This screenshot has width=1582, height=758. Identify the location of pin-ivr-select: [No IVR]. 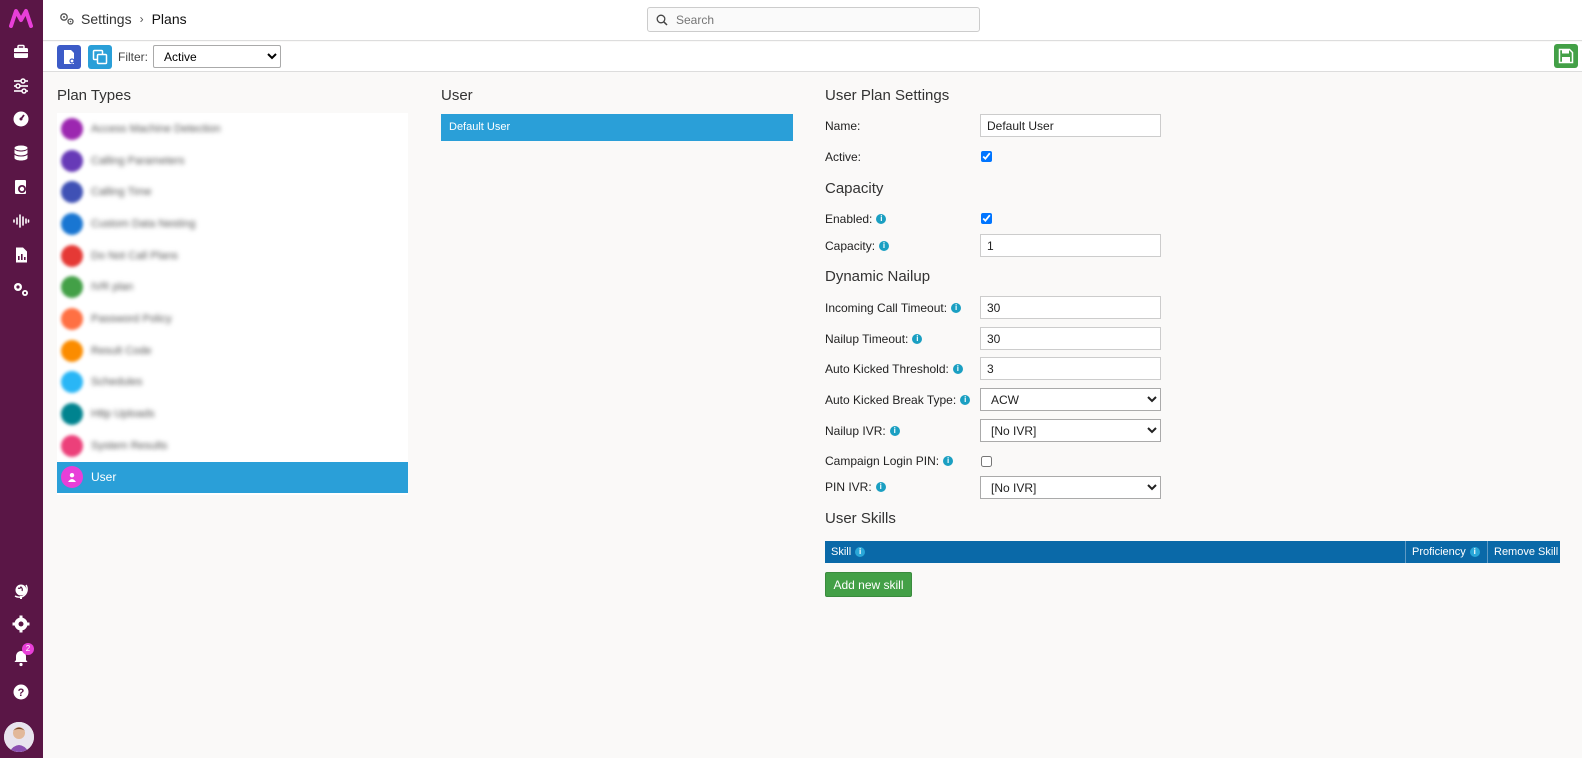
(1070, 487).